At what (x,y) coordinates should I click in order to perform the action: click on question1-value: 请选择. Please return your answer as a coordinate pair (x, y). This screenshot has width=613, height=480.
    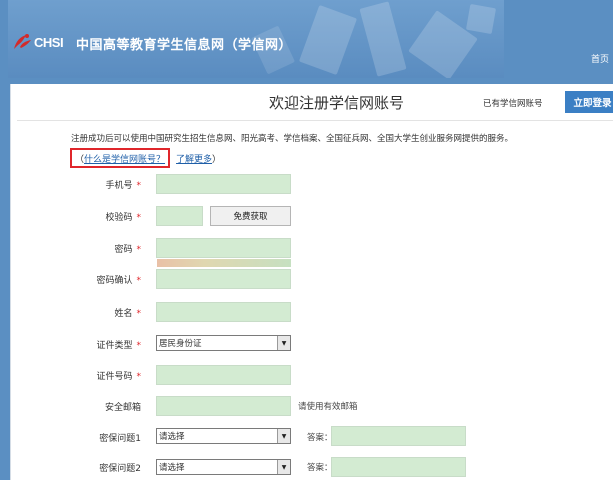
    Looking at the image, I should click on (172, 437).